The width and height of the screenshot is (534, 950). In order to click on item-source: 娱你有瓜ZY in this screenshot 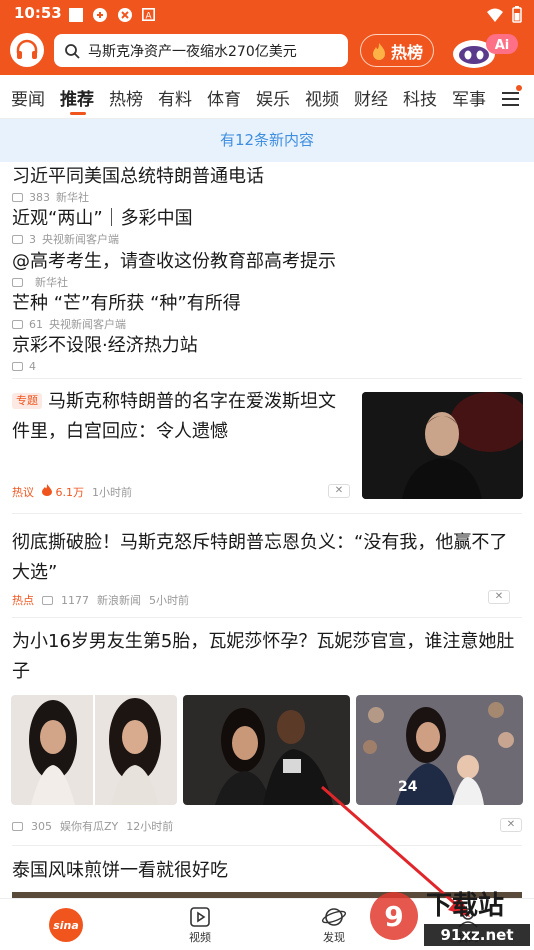, I will do `click(89, 826)`.